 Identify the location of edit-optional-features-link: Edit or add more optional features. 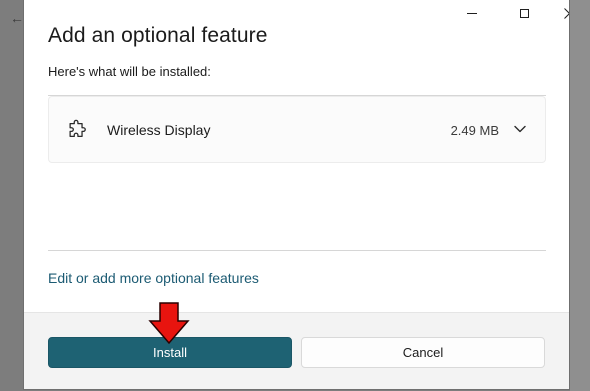
(153, 278).